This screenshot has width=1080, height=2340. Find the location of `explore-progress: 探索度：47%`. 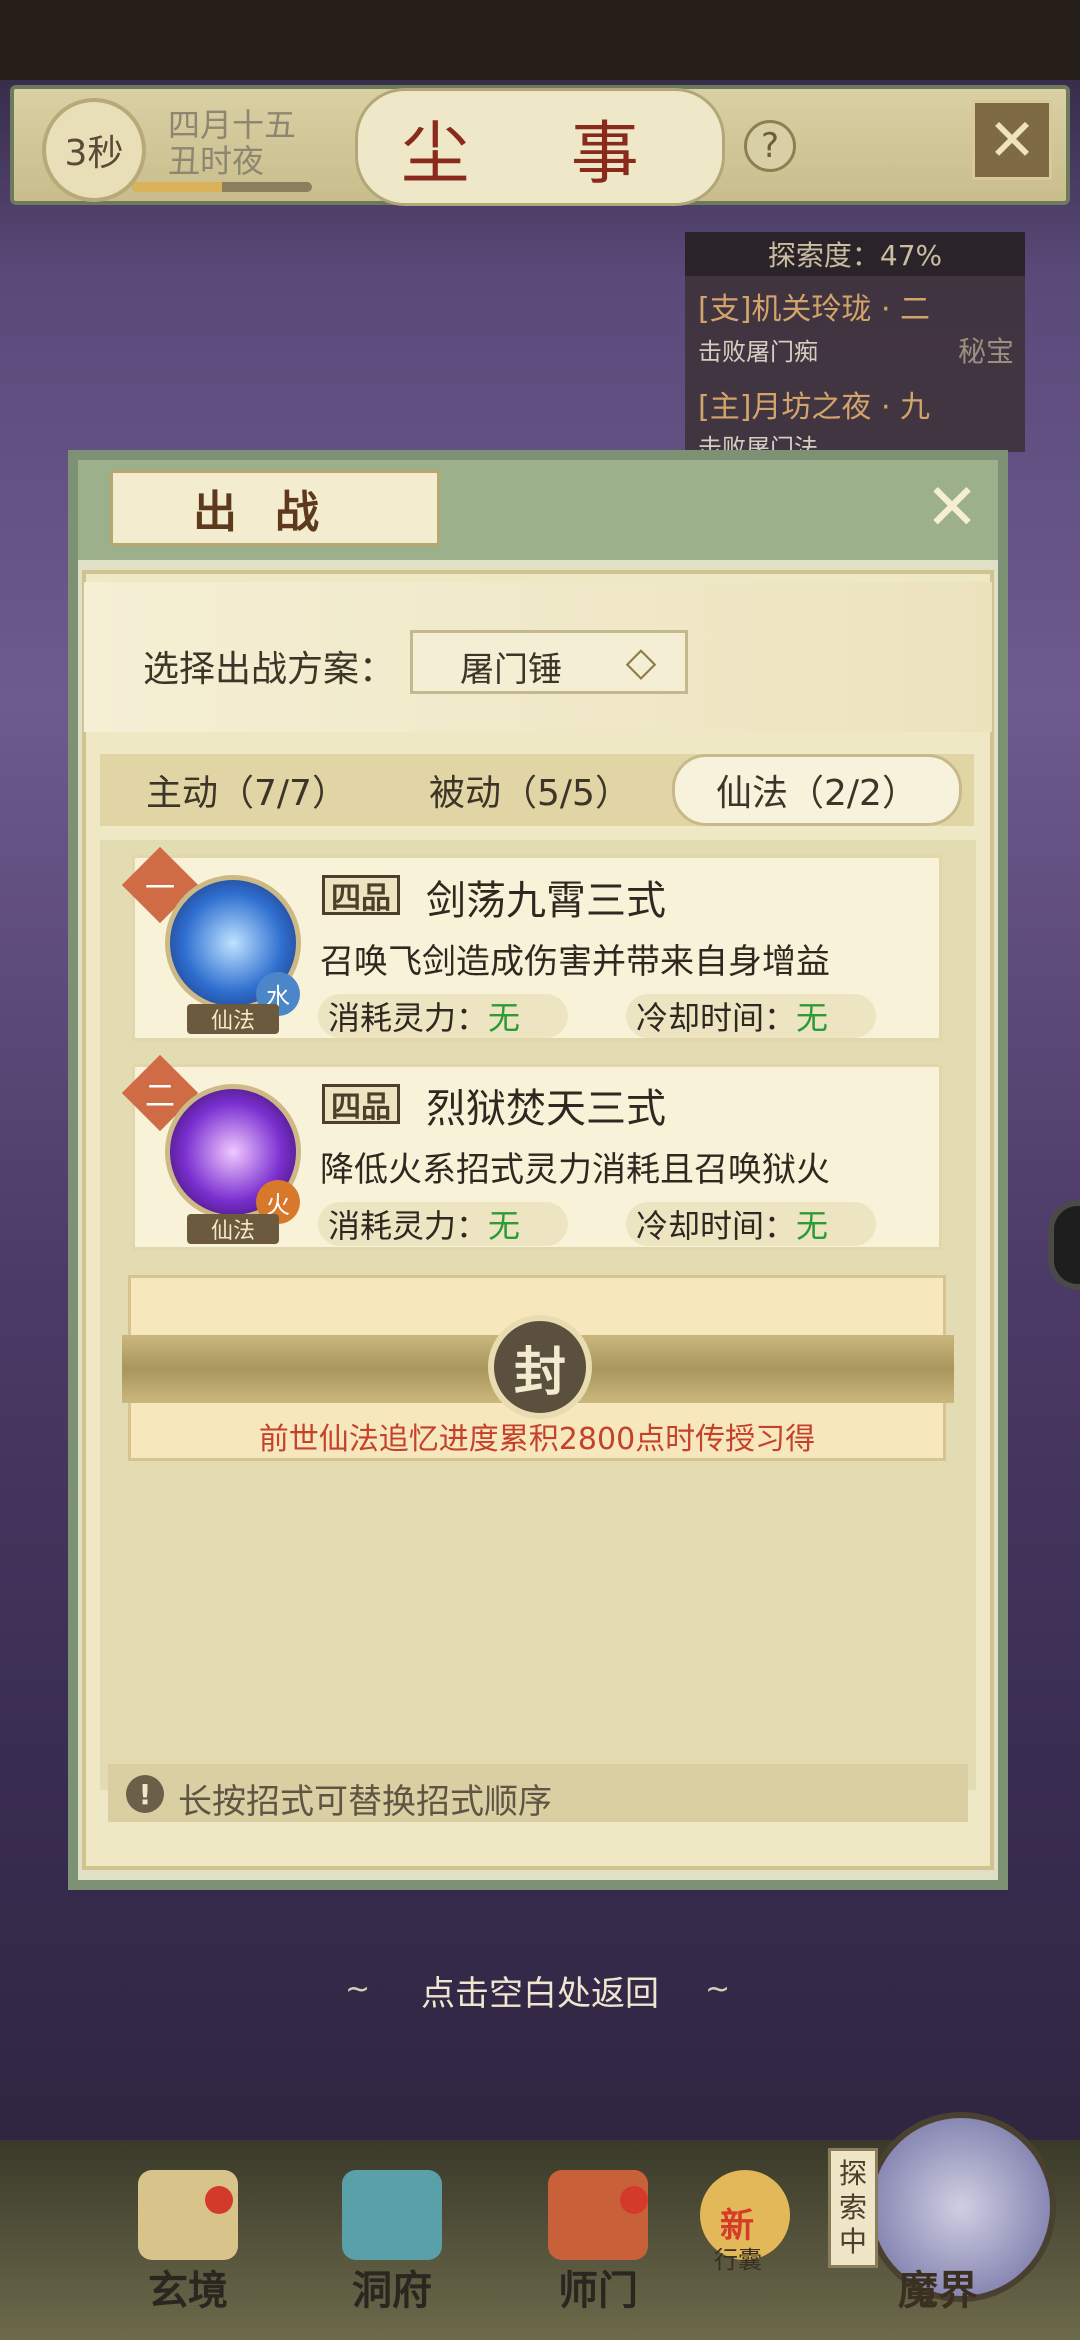

explore-progress: 探索度：47% is located at coordinates (855, 254).